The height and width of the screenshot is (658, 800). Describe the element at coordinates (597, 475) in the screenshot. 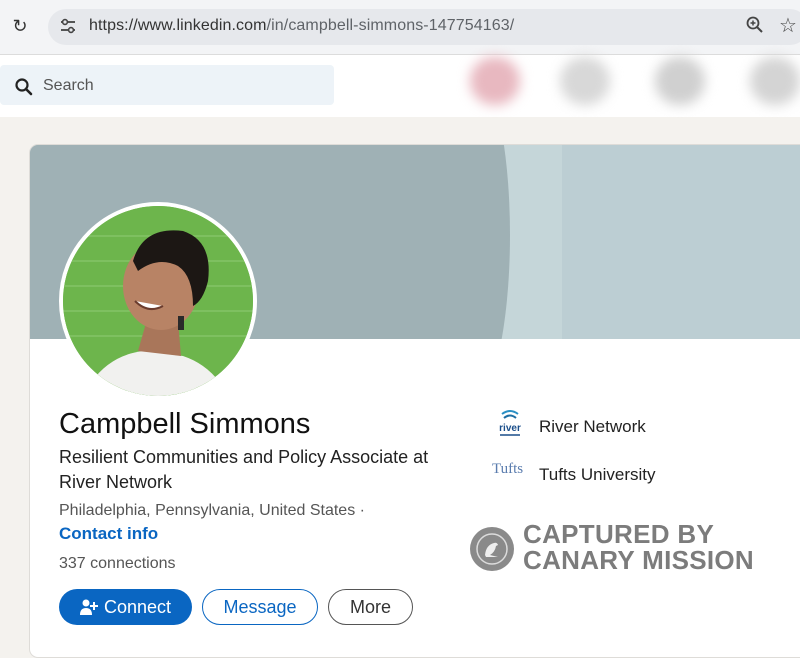

I see `org-tufts-university: Tufts University` at that location.